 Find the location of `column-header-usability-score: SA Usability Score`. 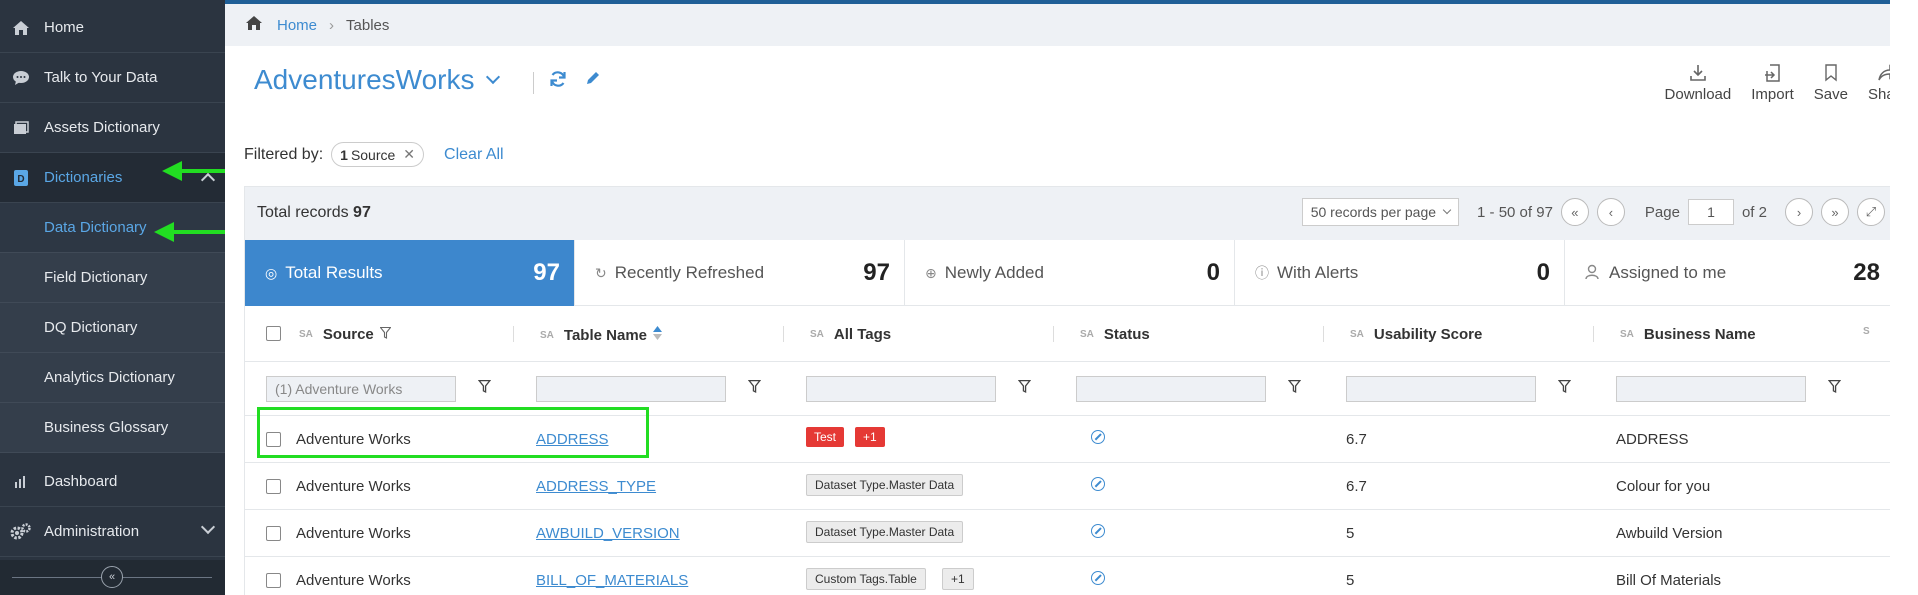

column-header-usability-score: SA Usability Score is located at coordinates (1416, 334).